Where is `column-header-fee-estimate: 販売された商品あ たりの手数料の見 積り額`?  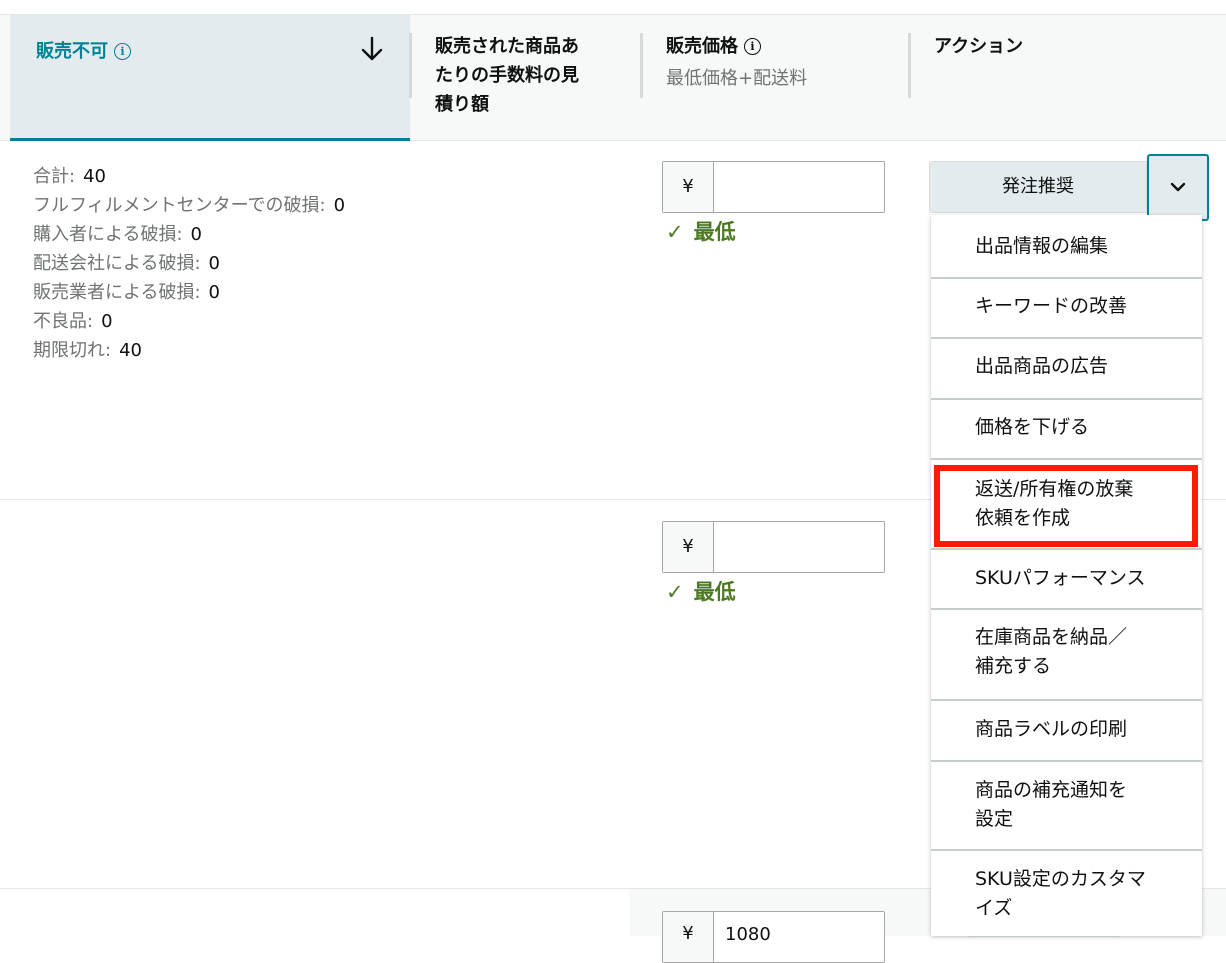
column-header-fee-estimate: 販売された商品あ たりの手数料の見 積り額 is located at coordinates (507, 75).